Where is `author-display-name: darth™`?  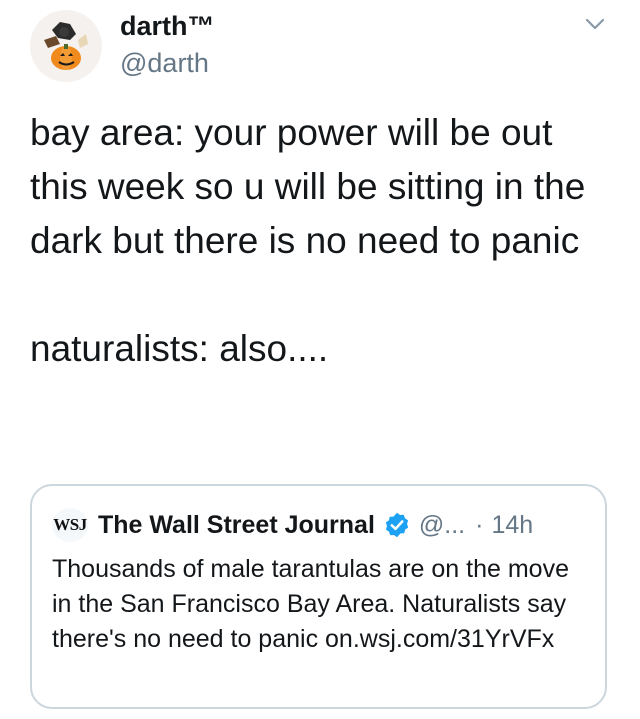 author-display-name: darth™ is located at coordinates (167, 26).